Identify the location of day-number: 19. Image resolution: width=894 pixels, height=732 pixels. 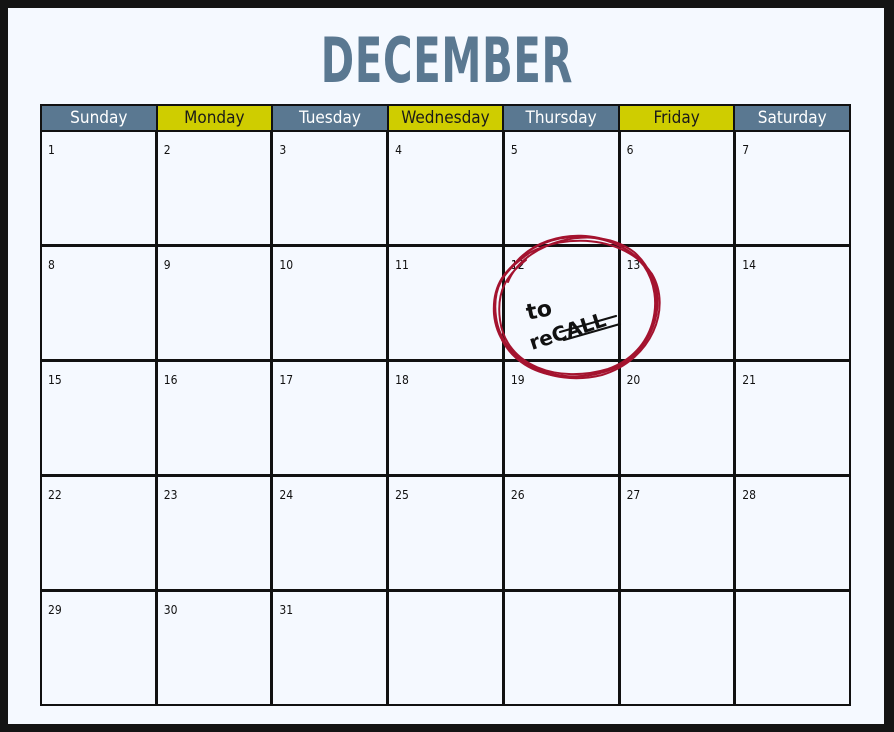
(517, 380).